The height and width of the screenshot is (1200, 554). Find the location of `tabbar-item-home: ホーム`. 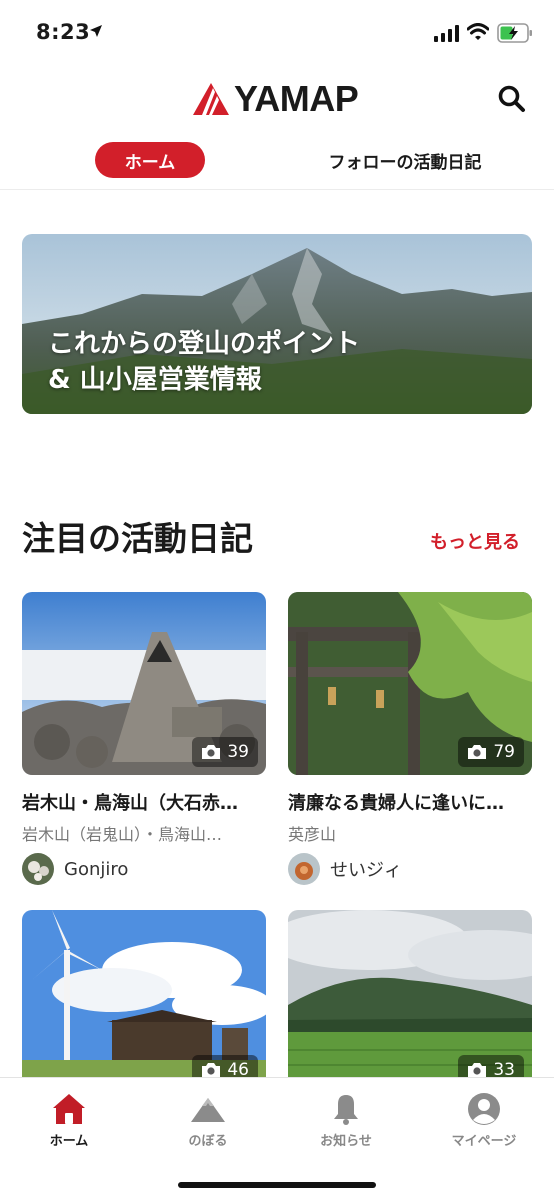

tabbar-item-home: ホーム is located at coordinates (69, 1120).